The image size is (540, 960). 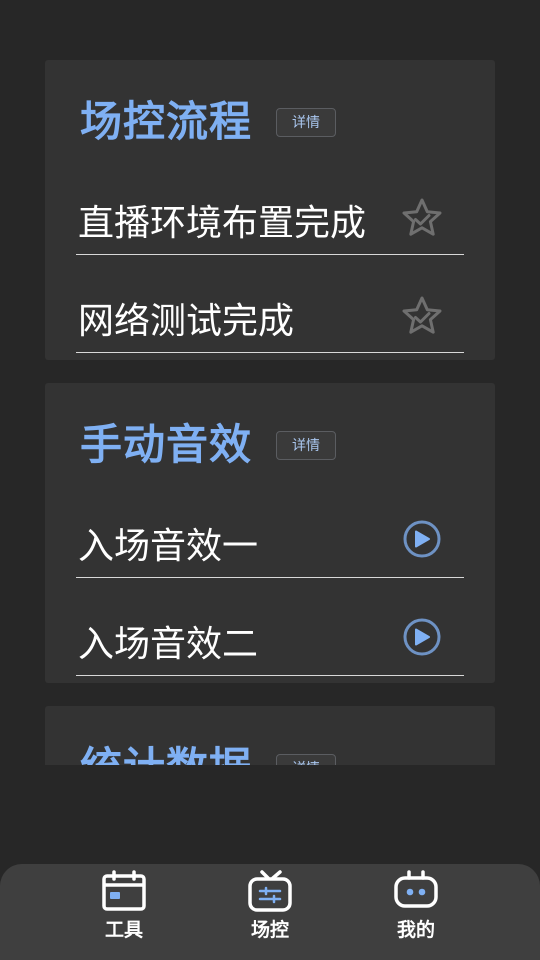 I want to click on tab-tools: 工具, so click(x=124, y=910).